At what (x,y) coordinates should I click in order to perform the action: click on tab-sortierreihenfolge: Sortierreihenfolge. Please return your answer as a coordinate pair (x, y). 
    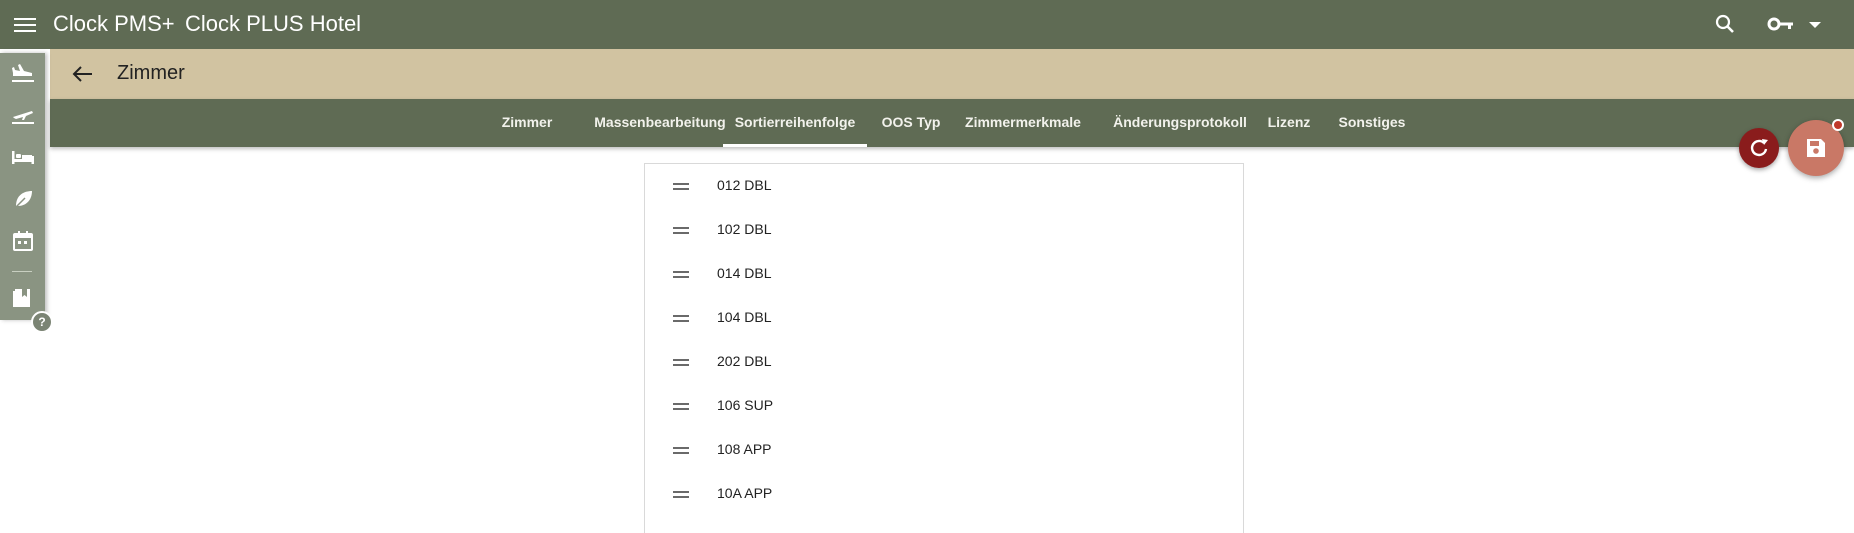
    Looking at the image, I should click on (795, 123).